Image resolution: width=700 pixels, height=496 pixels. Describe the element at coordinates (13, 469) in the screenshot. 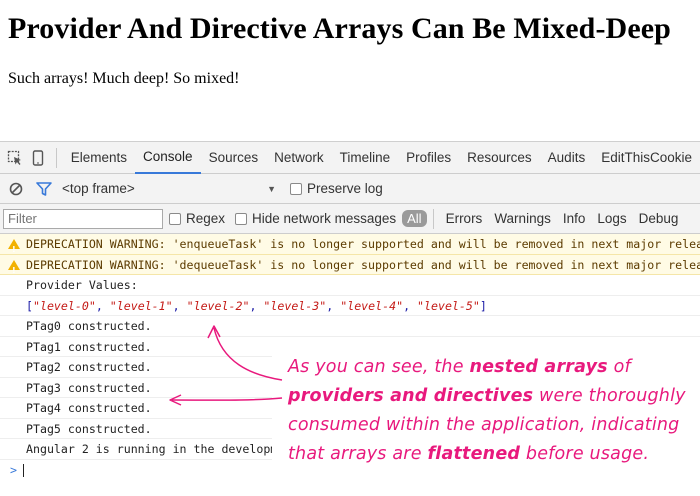

I see `prompt-chevron-icon: >` at that location.